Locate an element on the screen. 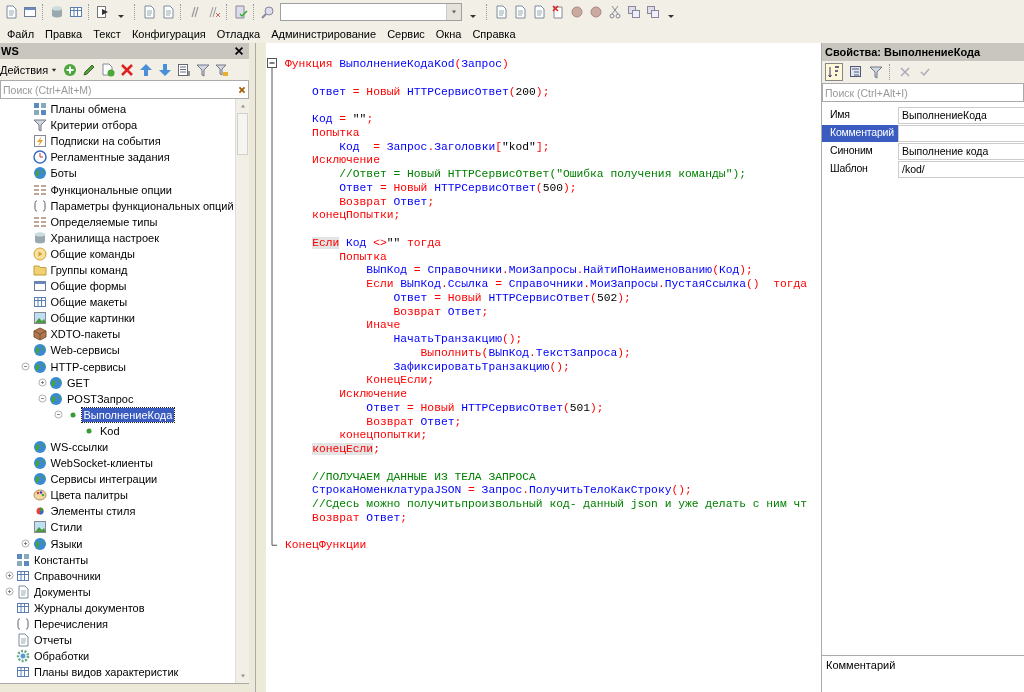 Image resolution: width=1024 pixels, height=692 pixels. document-add-icon is located at coordinates (108, 69).